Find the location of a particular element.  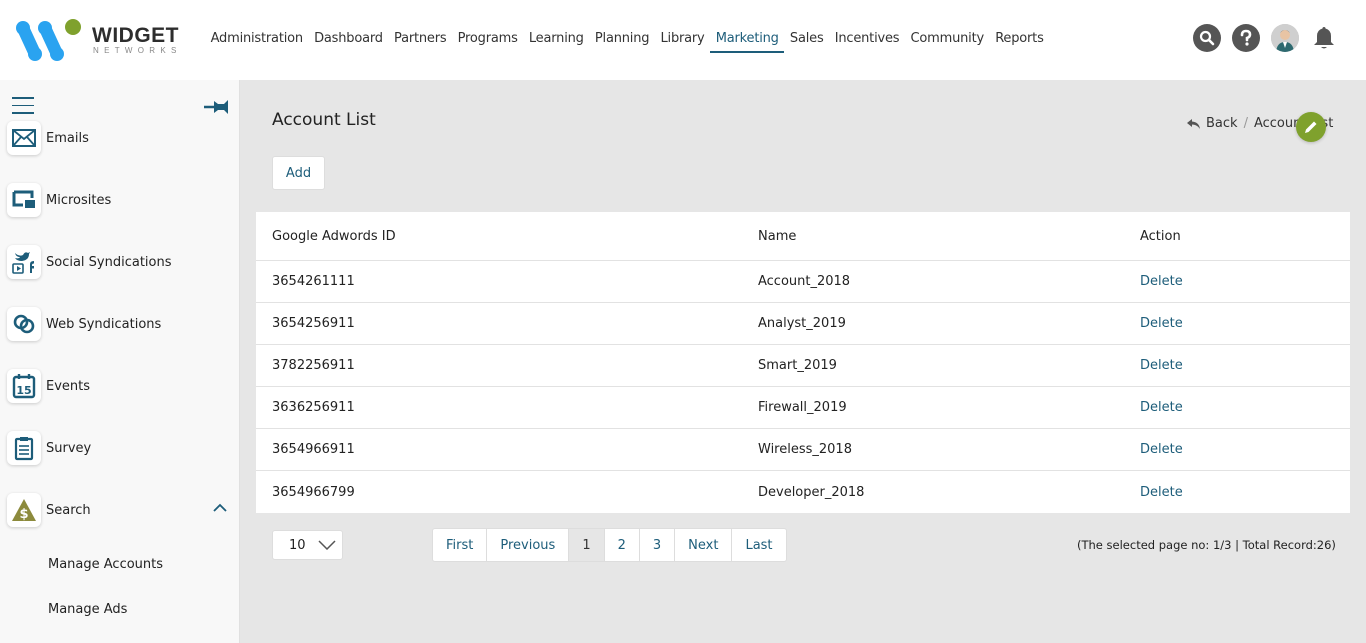

sidebar-item-events: 15 Events is located at coordinates (119, 386).